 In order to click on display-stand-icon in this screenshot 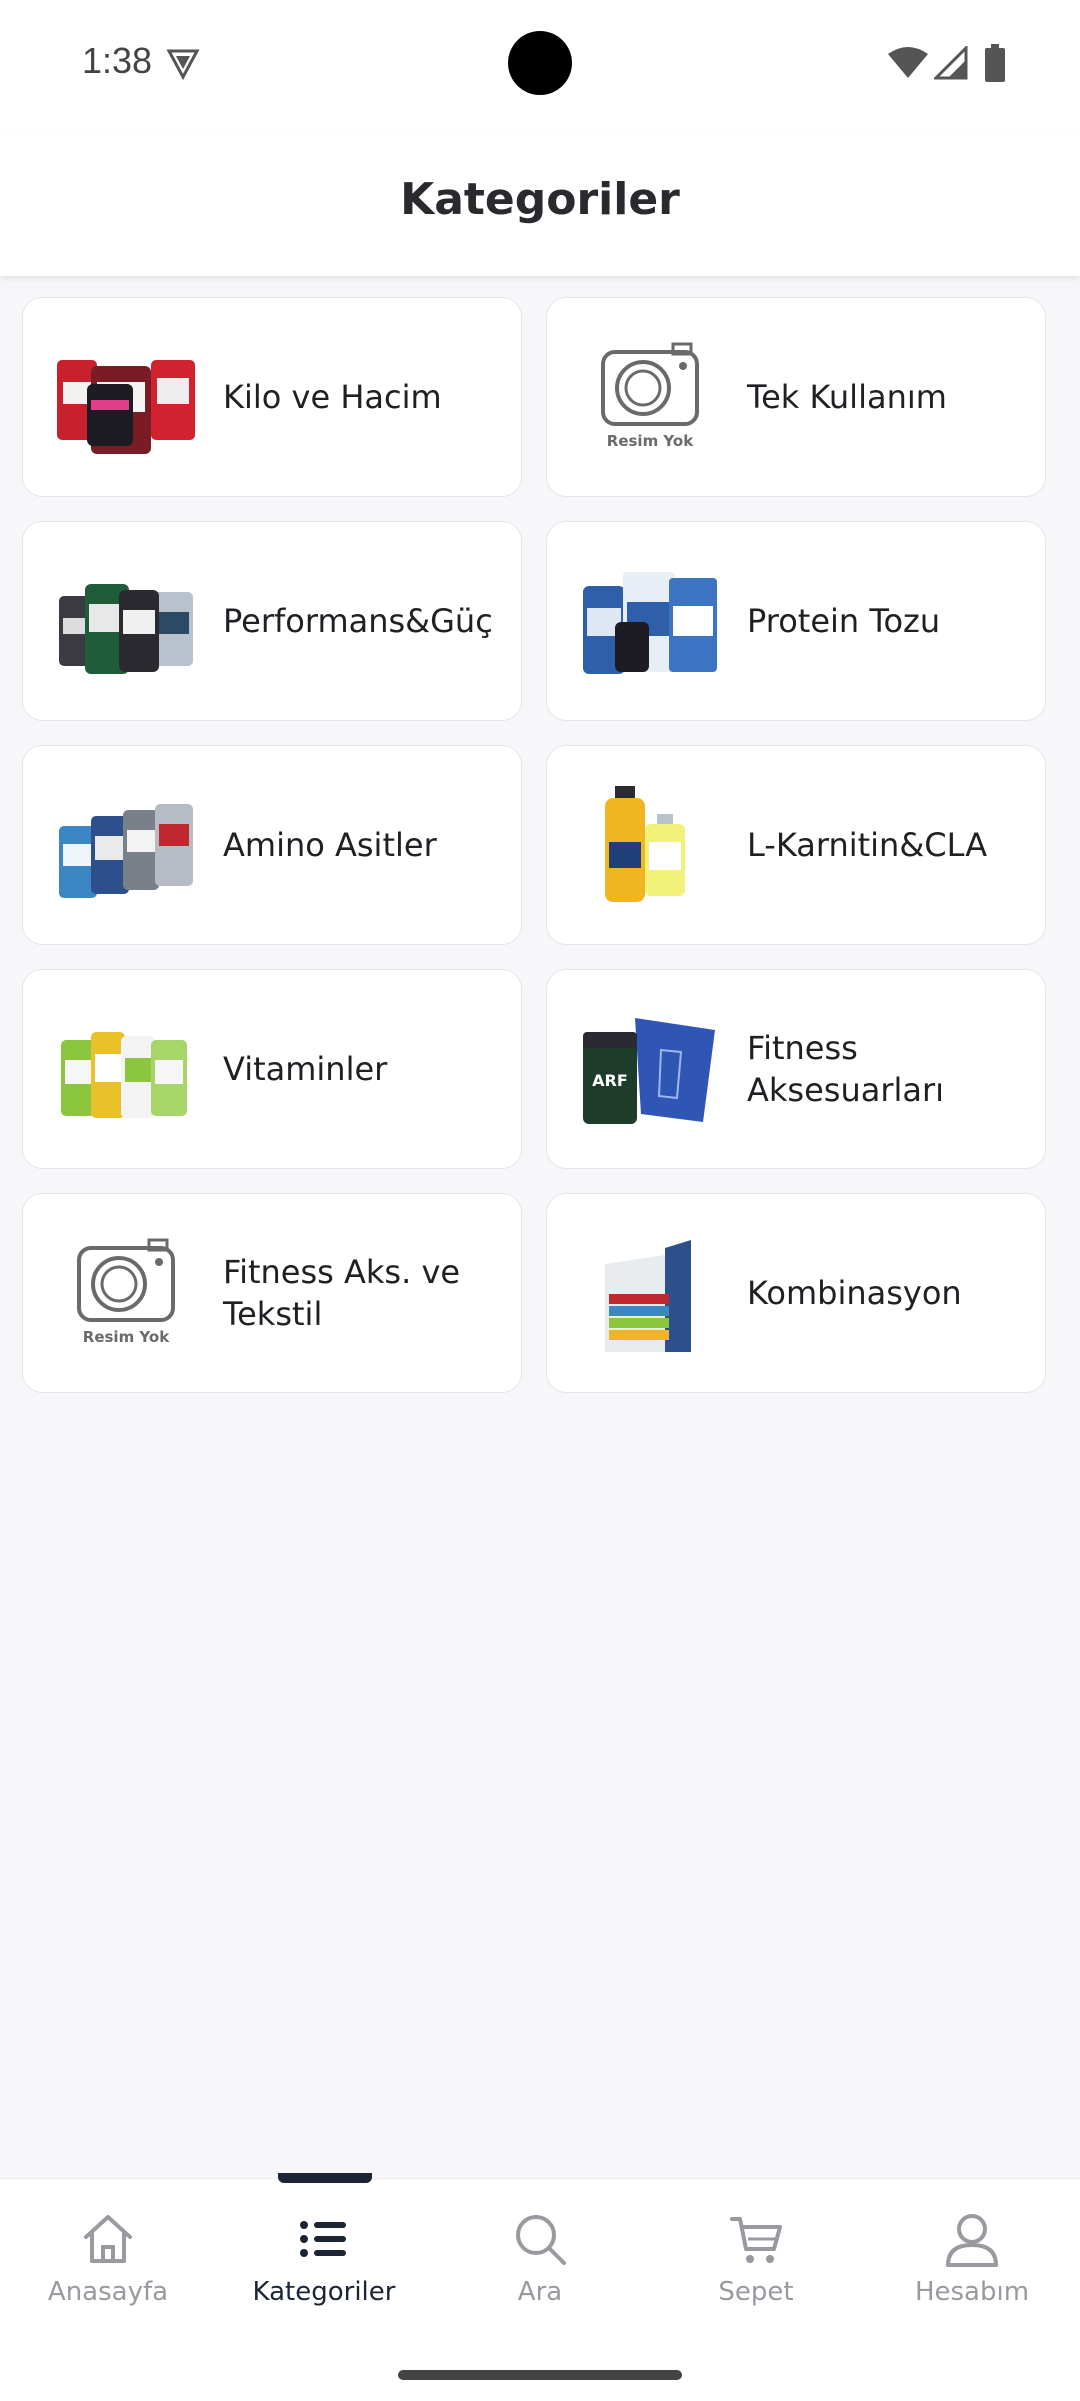, I will do `click(648, 1296)`.